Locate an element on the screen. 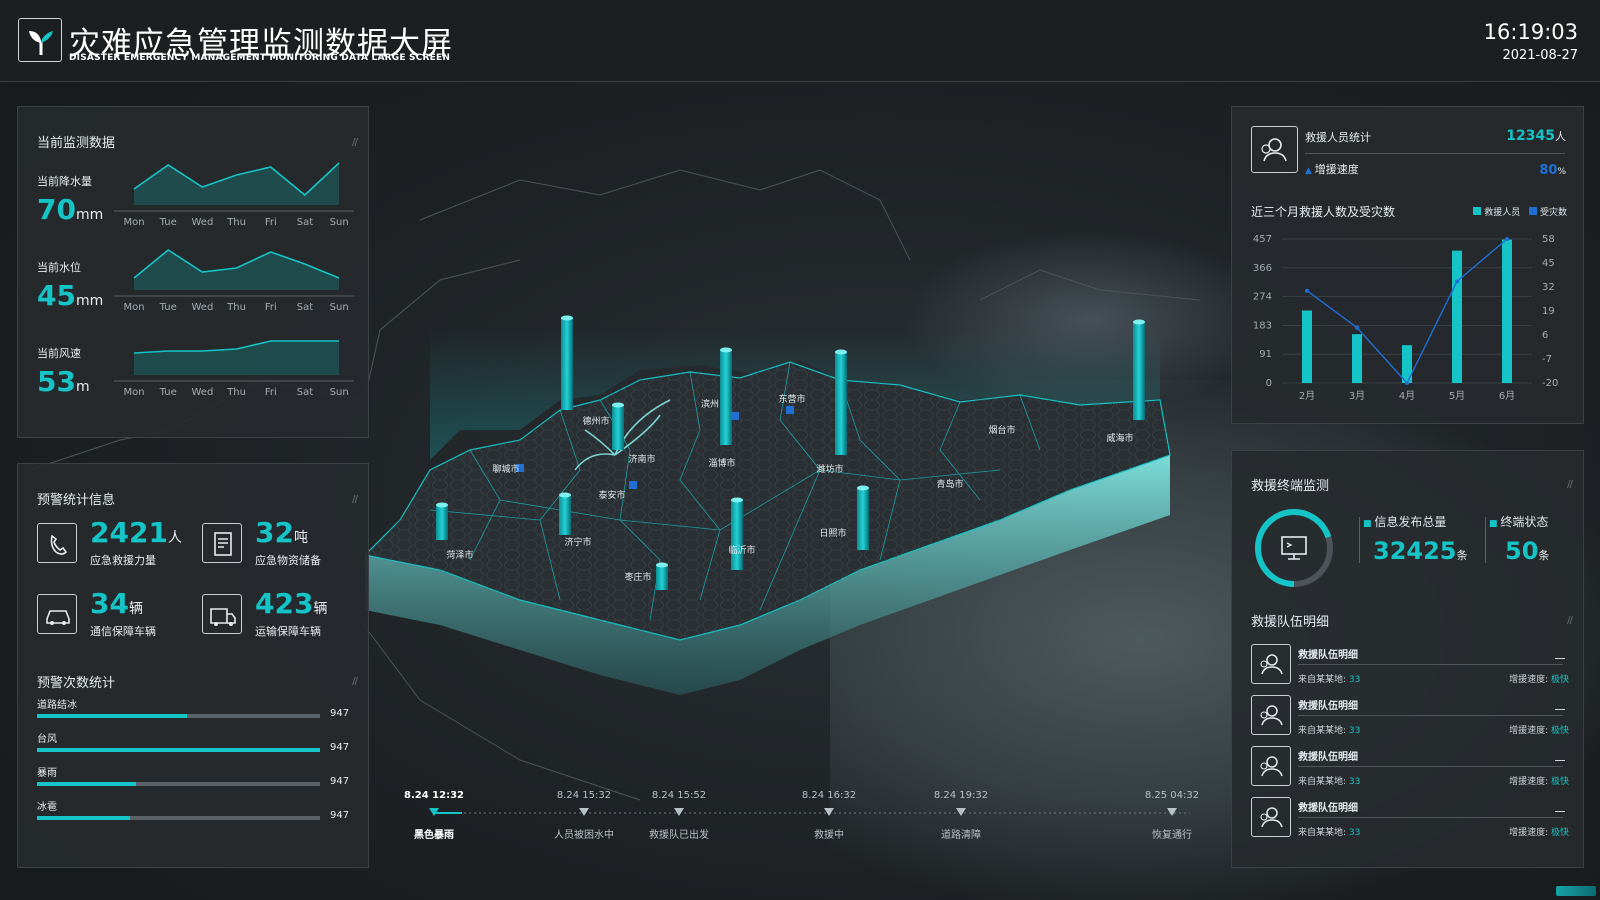  city-label: 临沂市 is located at coordinates (741, 550).